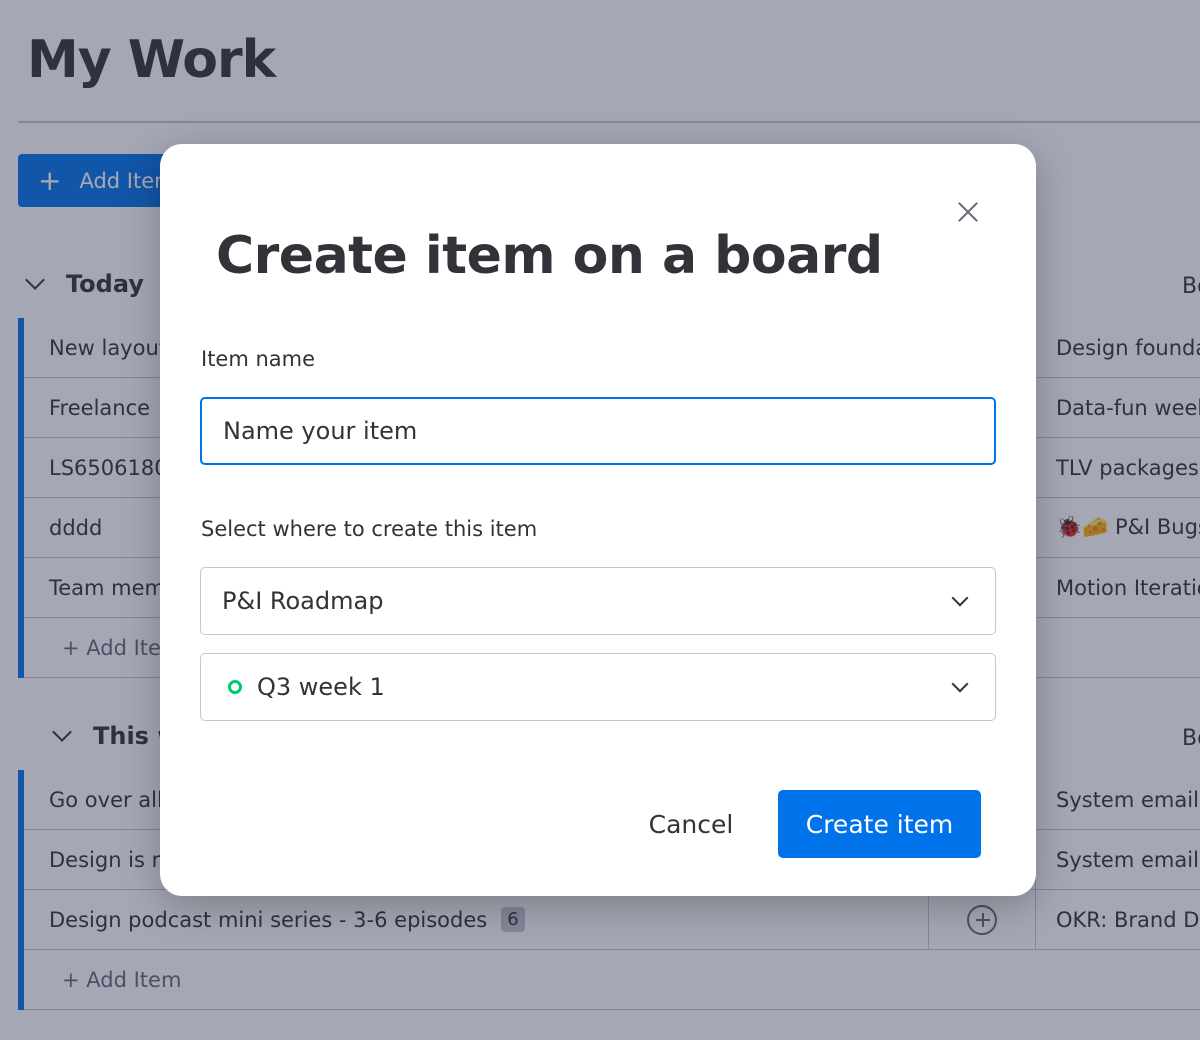 Image resolution: width=1200 pixels, height=1040 pixels. What do you see at coordinates (593, 431) in the screenshot?
I see `item-name-input` at bounding box center [593, 431].